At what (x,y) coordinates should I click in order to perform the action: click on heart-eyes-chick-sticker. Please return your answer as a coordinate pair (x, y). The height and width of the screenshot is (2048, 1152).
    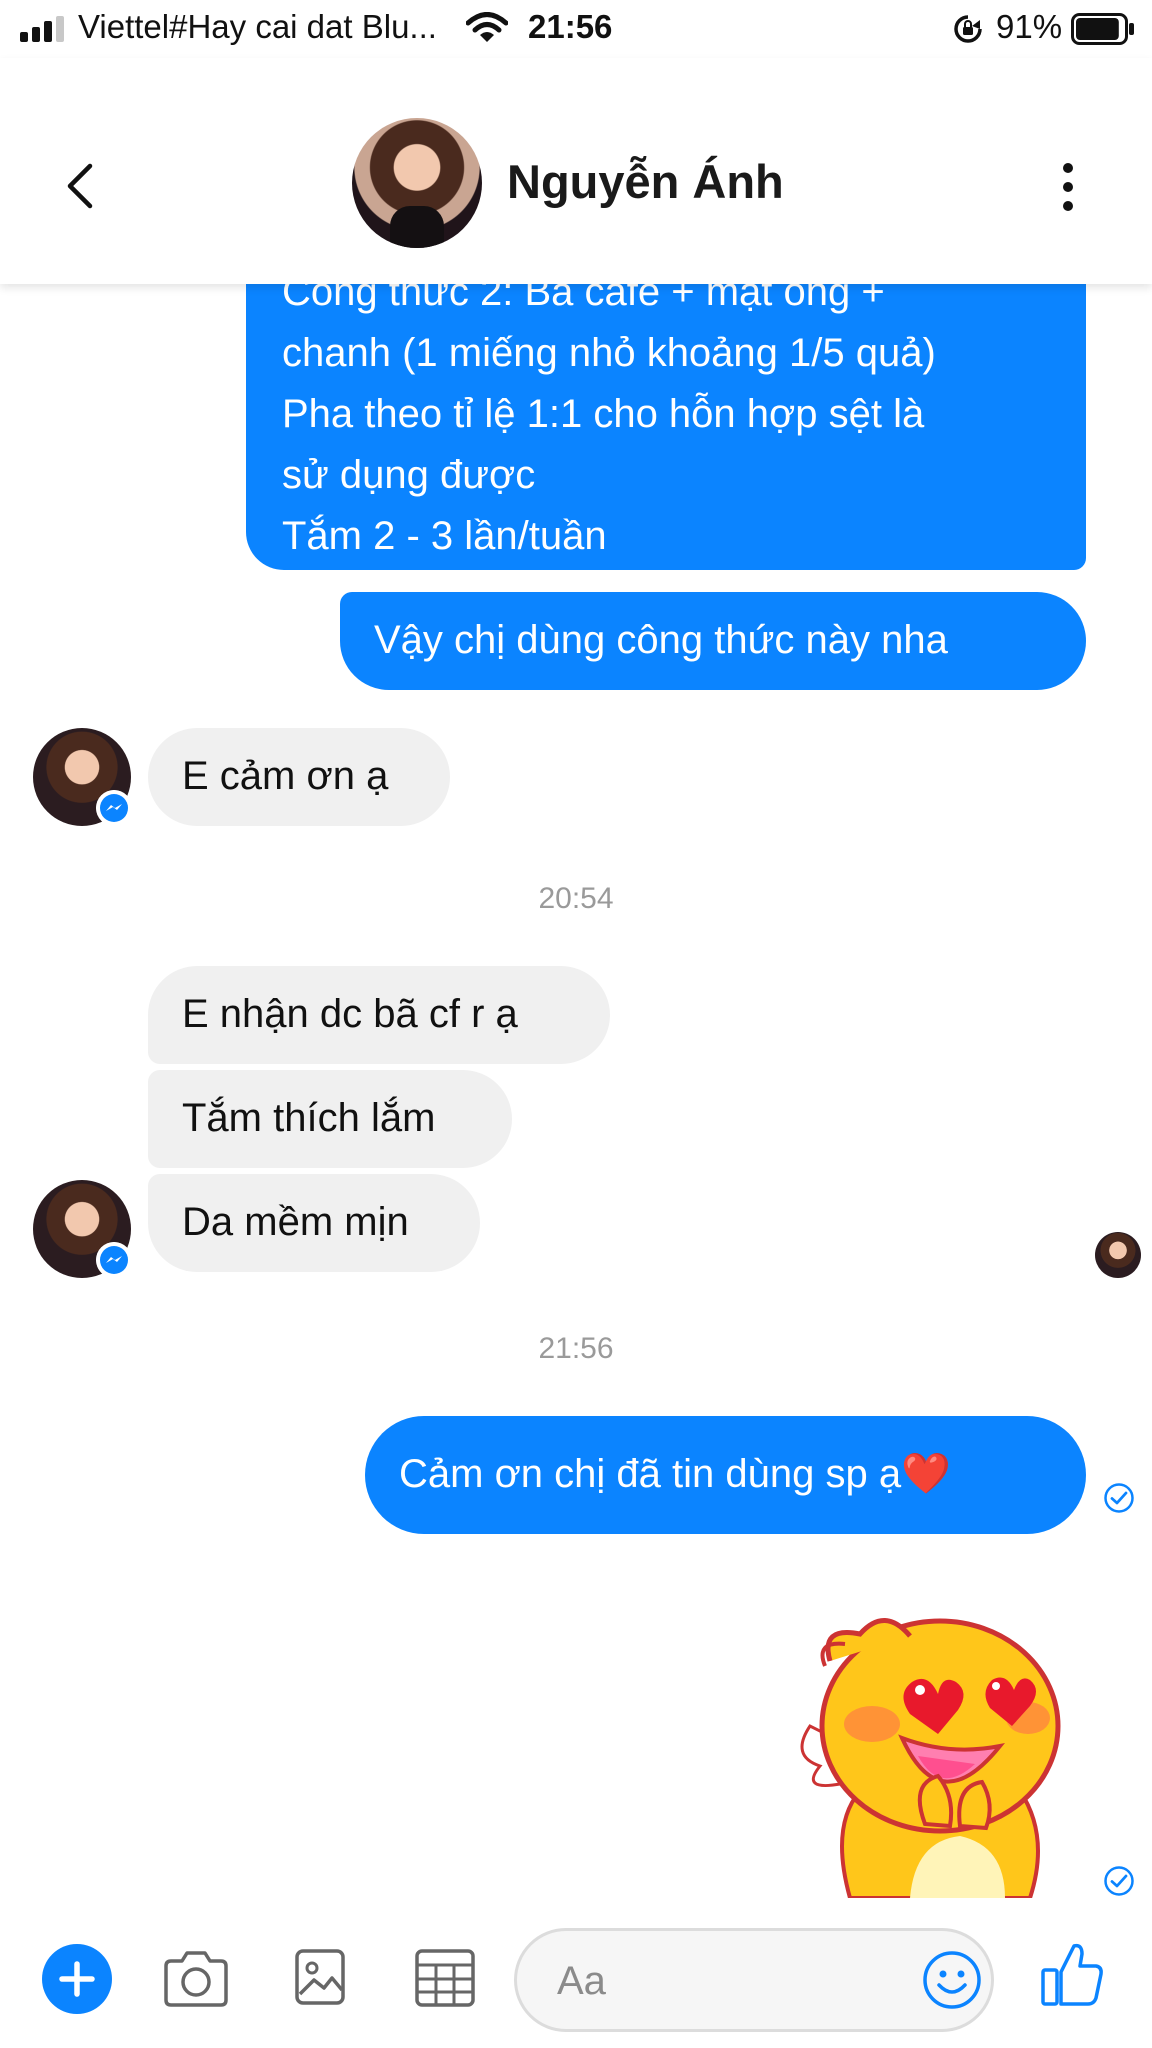
    Looking at the image, I should click on (935, 1752).